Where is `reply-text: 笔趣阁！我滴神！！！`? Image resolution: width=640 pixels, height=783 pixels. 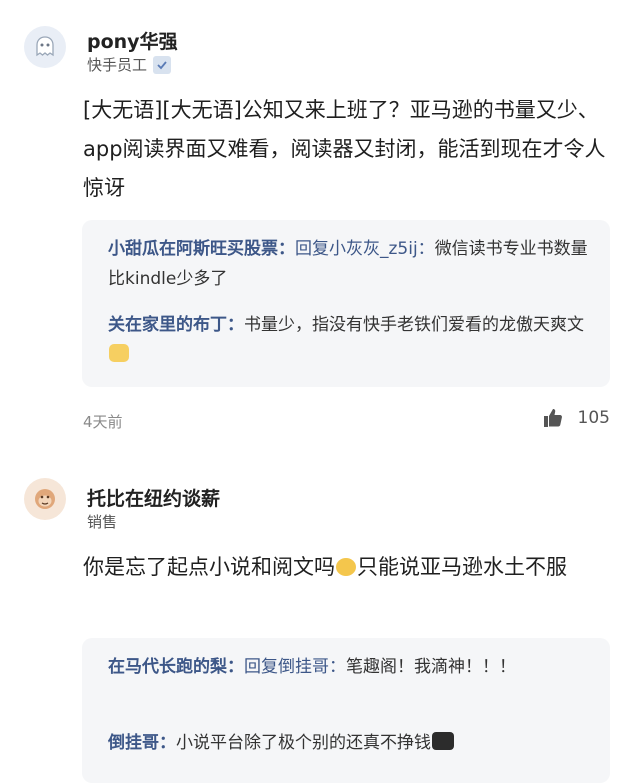 reply-text: 笔趣阁！我滴神！！！ is located at coordinates (431, 667).